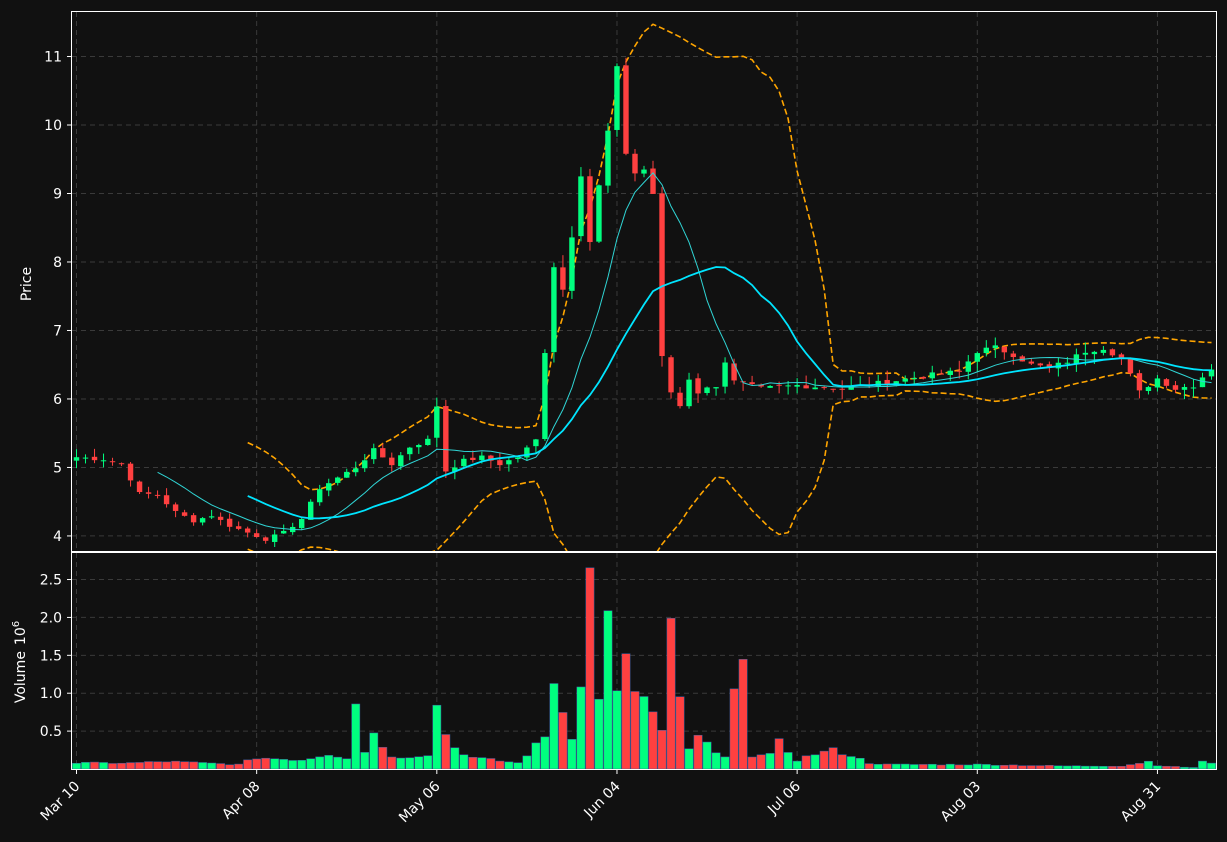  What do you see at coordinates (53, 126) in the screenshot?
I see `price-tick-label: 10` at bounding box center [53, 126].